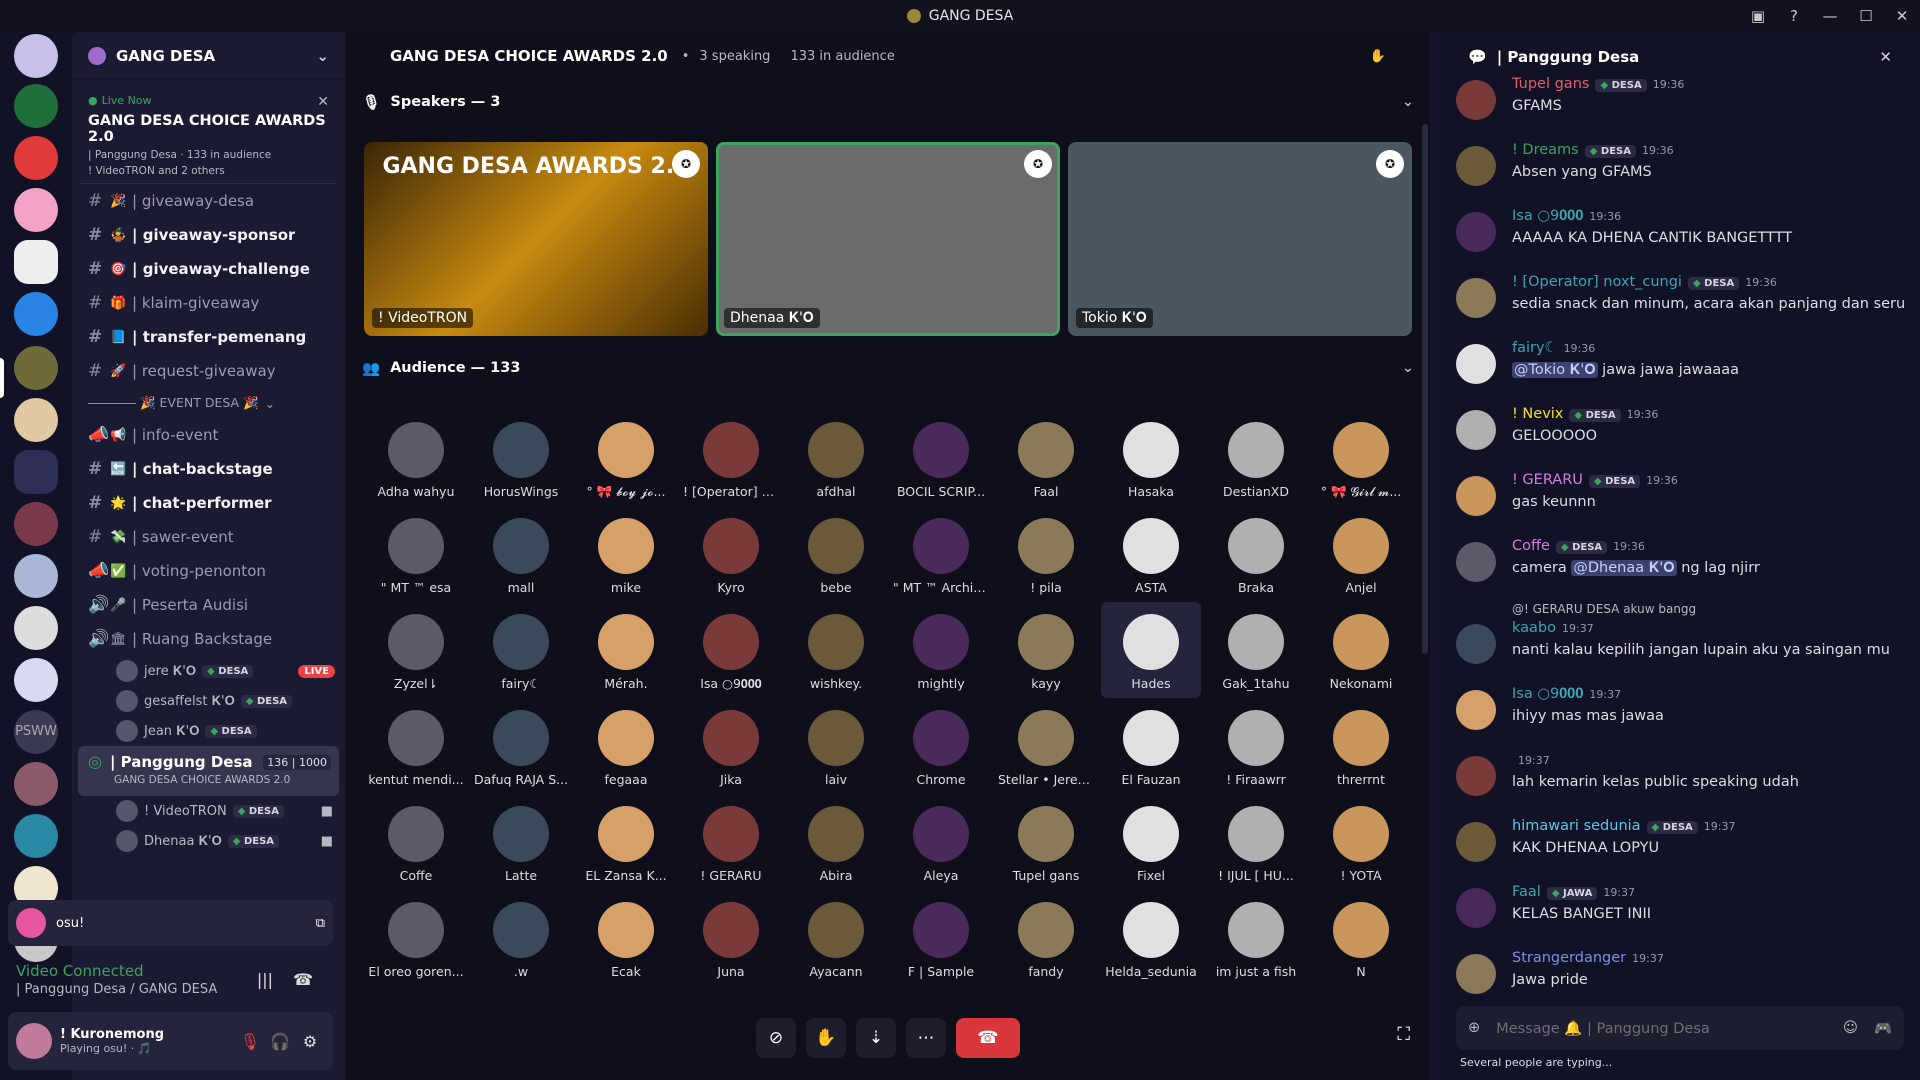  What do you see at coordinates (1681, 976) in the screenshot?
I see `chat-message: Strangerdanger 19:37 Jawa pride` at bounding box center [1681, 976].